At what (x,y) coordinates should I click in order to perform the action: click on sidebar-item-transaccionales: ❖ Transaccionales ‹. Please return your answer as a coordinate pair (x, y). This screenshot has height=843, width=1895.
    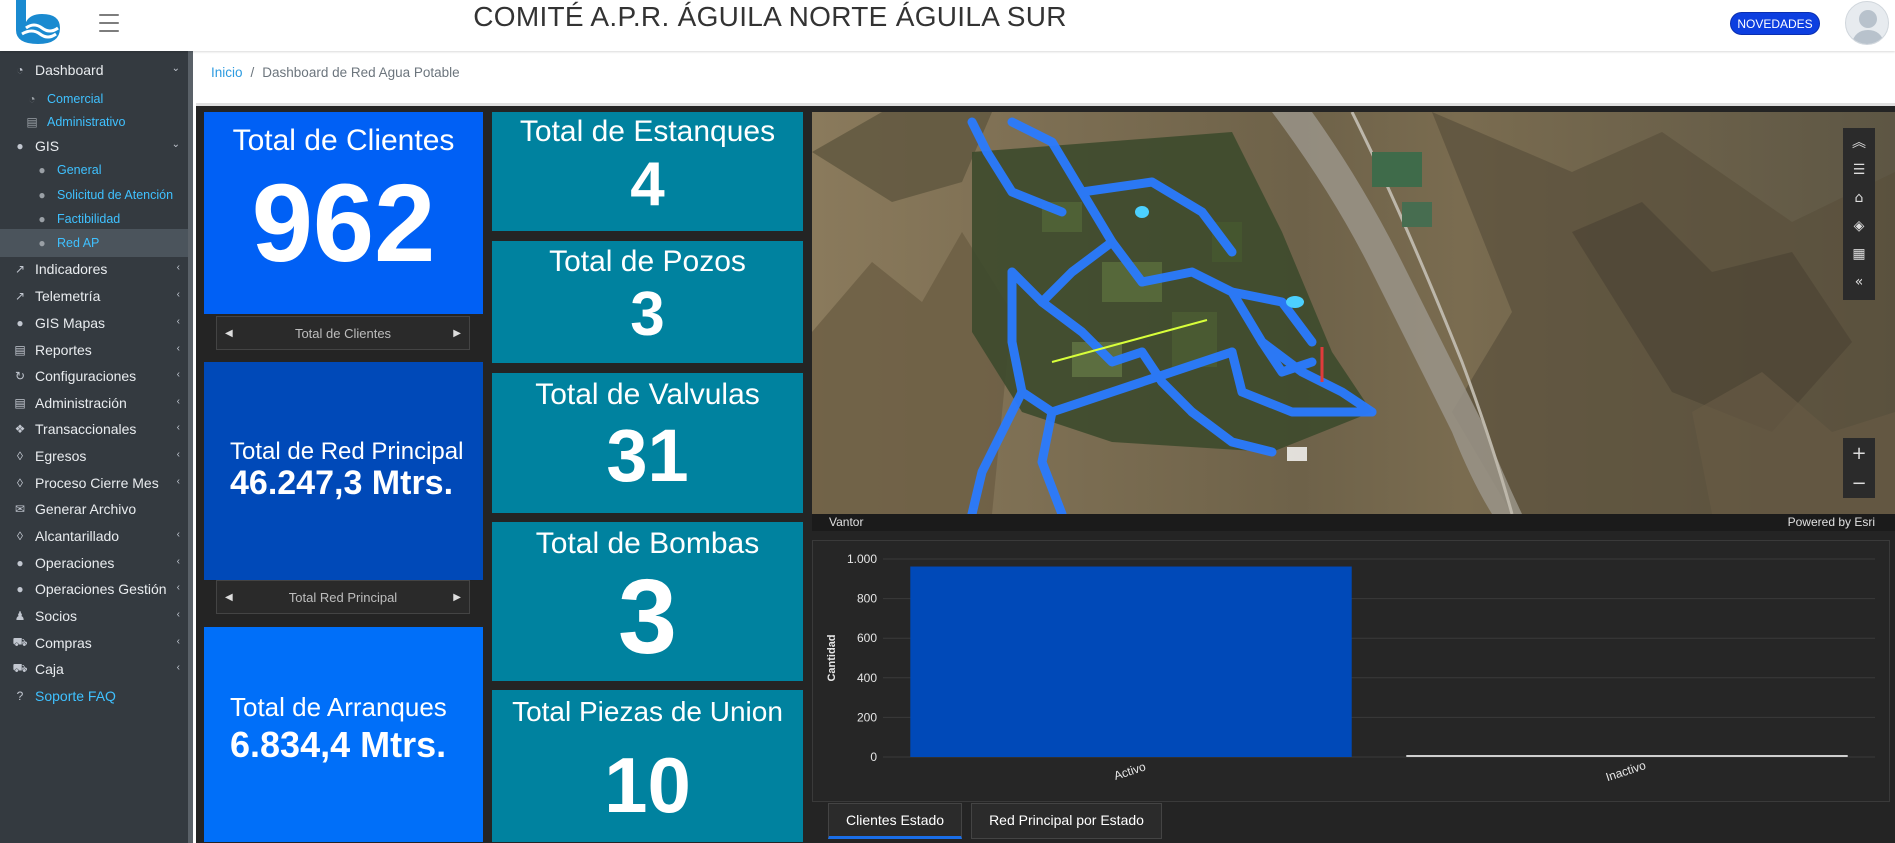
    Looking at the image, I should click on (94, 429).